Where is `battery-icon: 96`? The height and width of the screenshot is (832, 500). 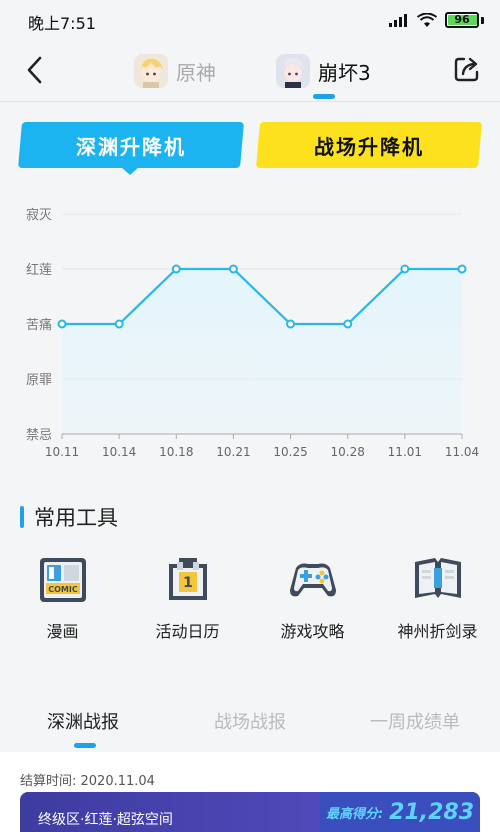 battery-icon: 96 is located at coordinates (462, 20).